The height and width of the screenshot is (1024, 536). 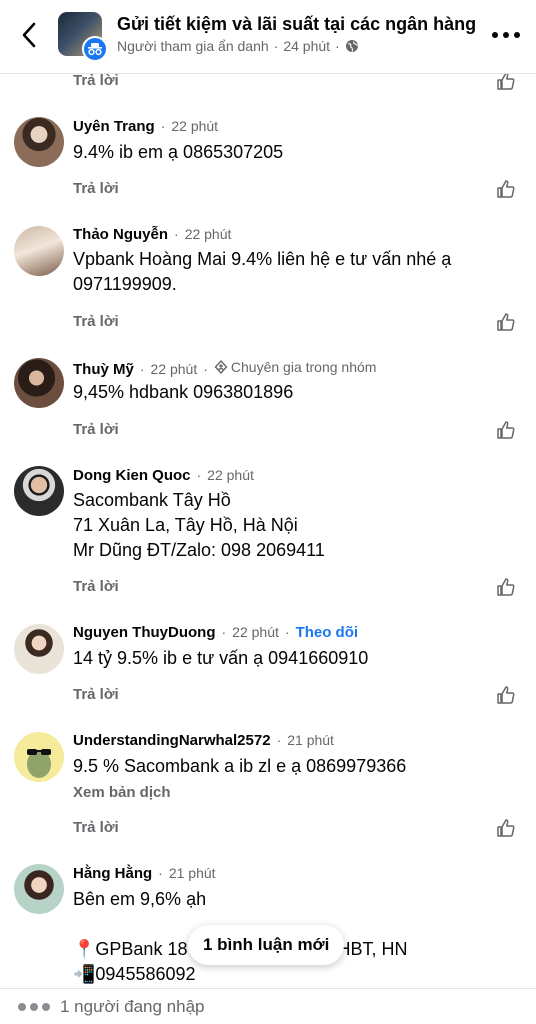 I want to click on back-button, so click(x=29, y=35).